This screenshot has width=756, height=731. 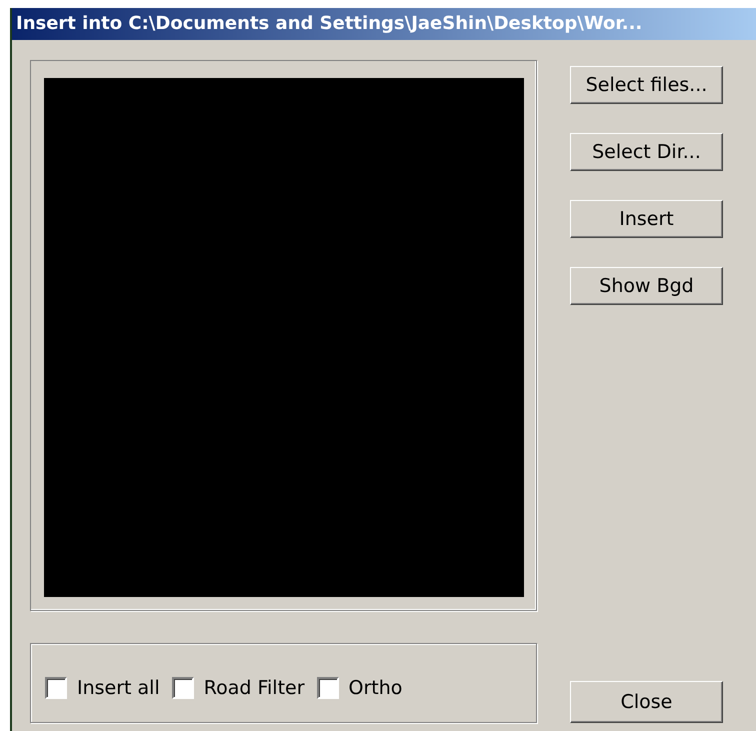 What do you see at coordinates (646, 219) in the screenshot?
I see `dialog-button: Insert` at bounding box center [646, 219].